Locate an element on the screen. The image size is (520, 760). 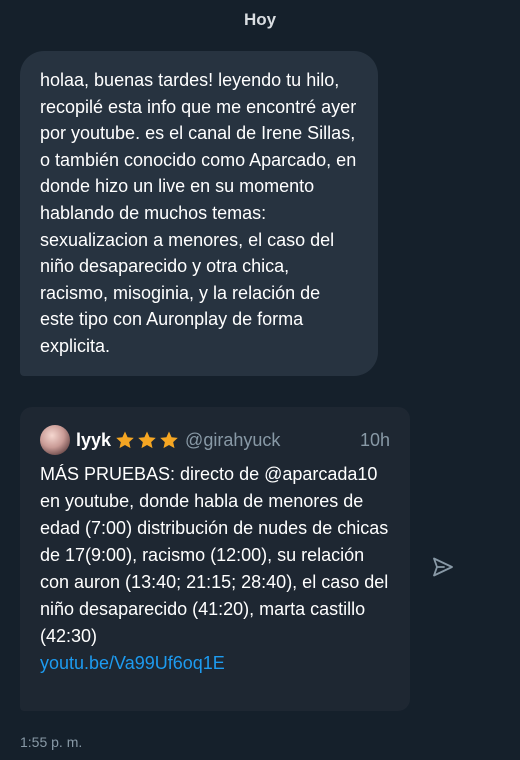
tweet-author-handle: @girahyuck is located at coordinates (233, 439).